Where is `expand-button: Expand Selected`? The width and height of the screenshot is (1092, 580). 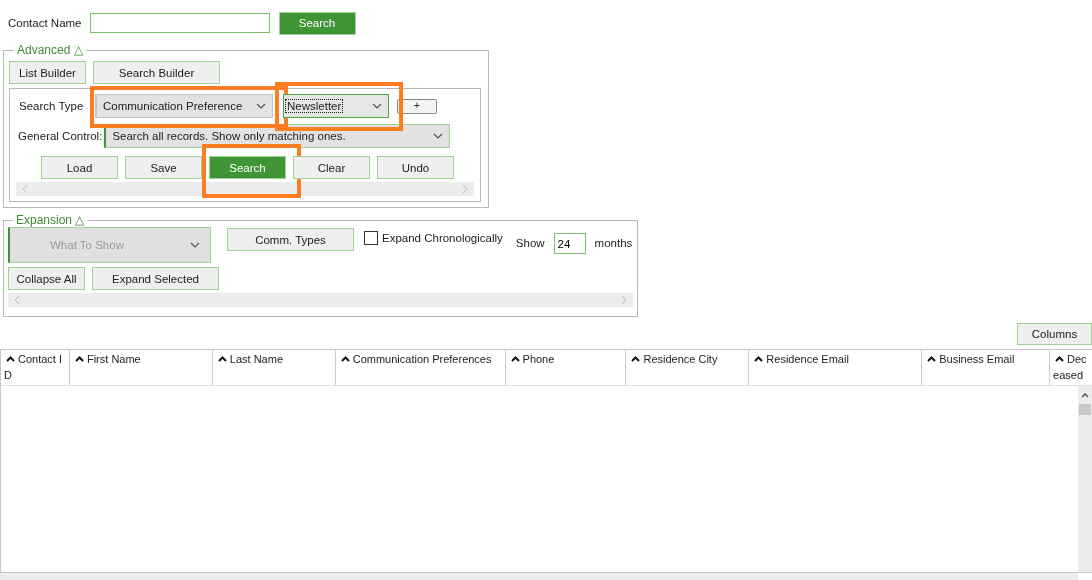 expand-button: Expand Selected is located at coordinates (155, 278).